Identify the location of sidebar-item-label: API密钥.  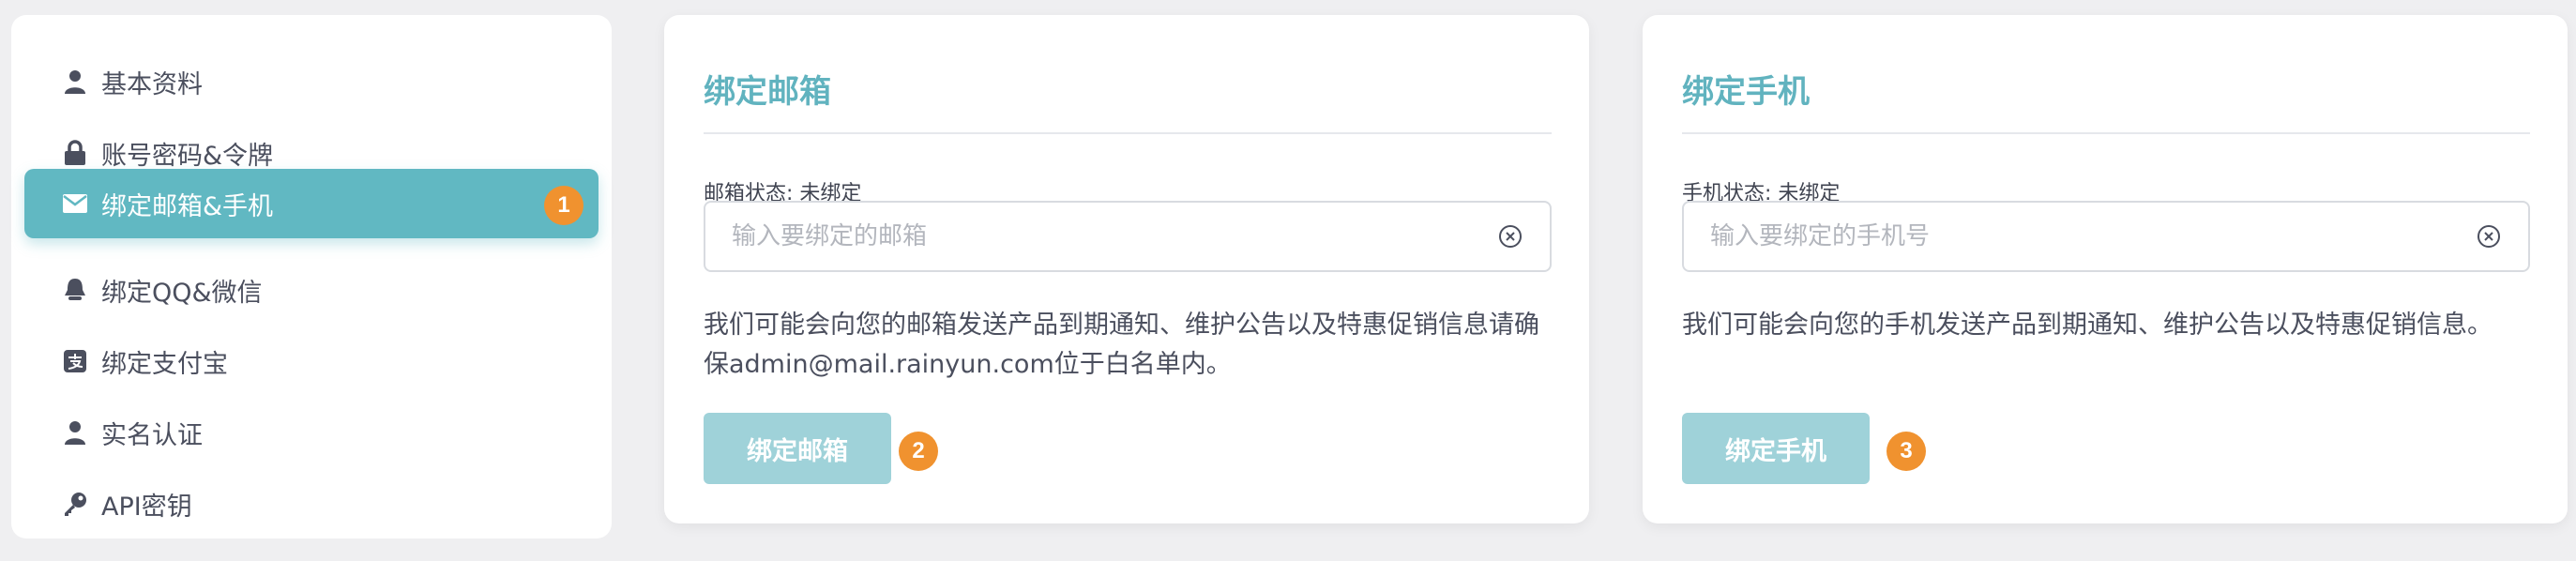
(146, 507).